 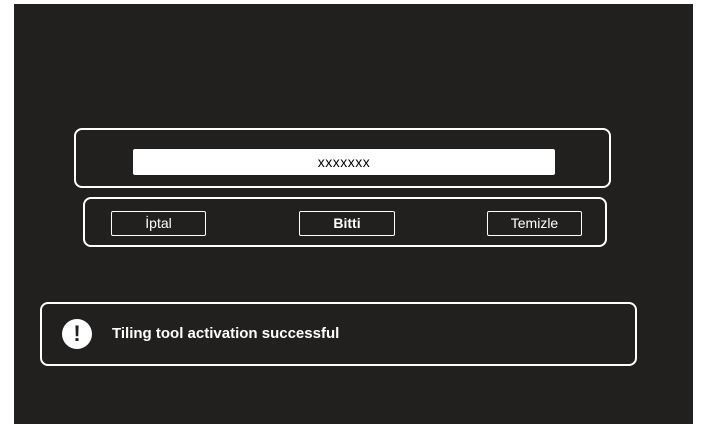 I want to click on status-message-text: Tiling tool activation successful, so click(x=226, y=333).